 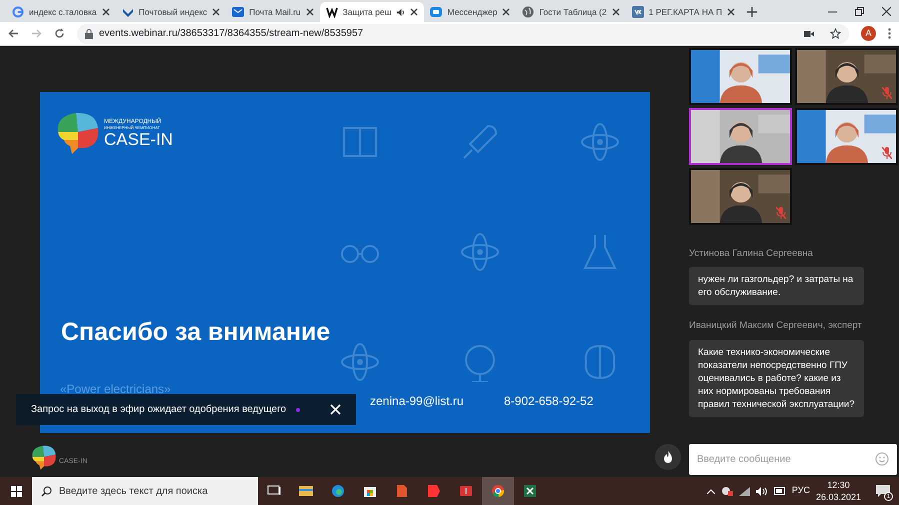 What do you see at coordinates (16, 491) in the screenshot?
I see `windows-icon` at bounding box center [16, 491].